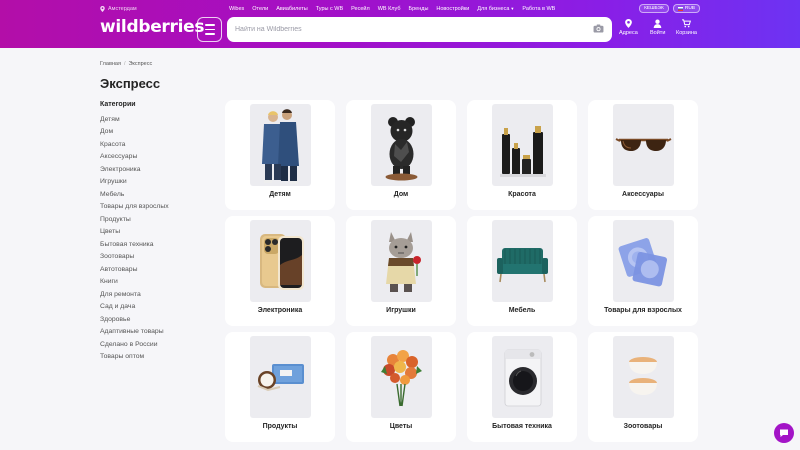  I want to click on chat-bubble-icon, so click(784, 433).